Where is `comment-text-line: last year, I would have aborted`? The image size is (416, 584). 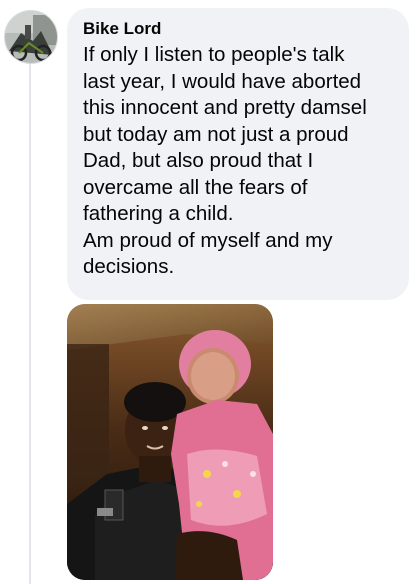
comment-text-line: last year, I would have aborted is located at coordinates (222, 81).